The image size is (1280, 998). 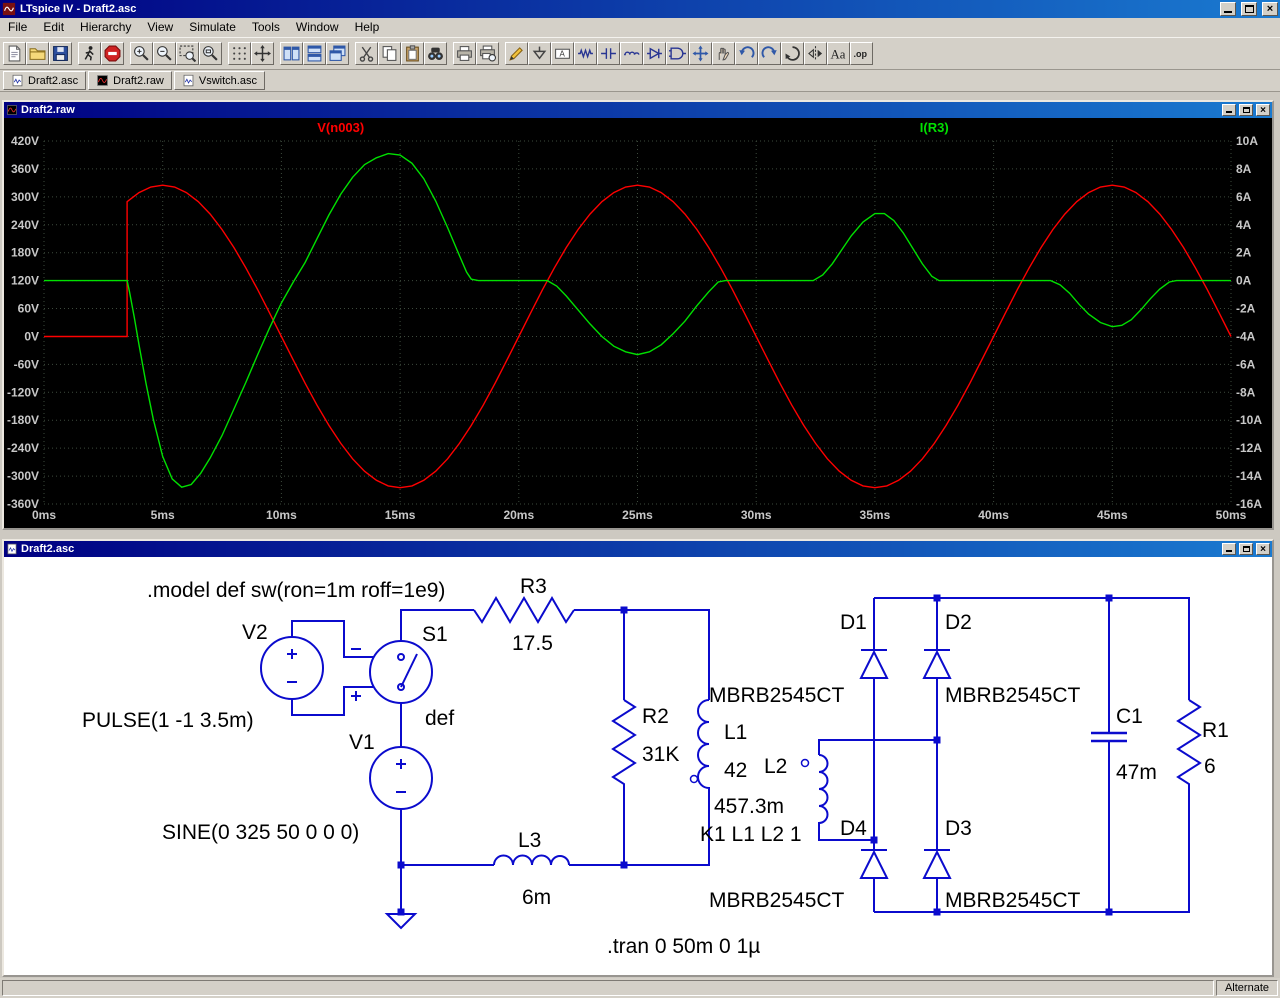 I want to click on component-button, so click(x=677, y=53).